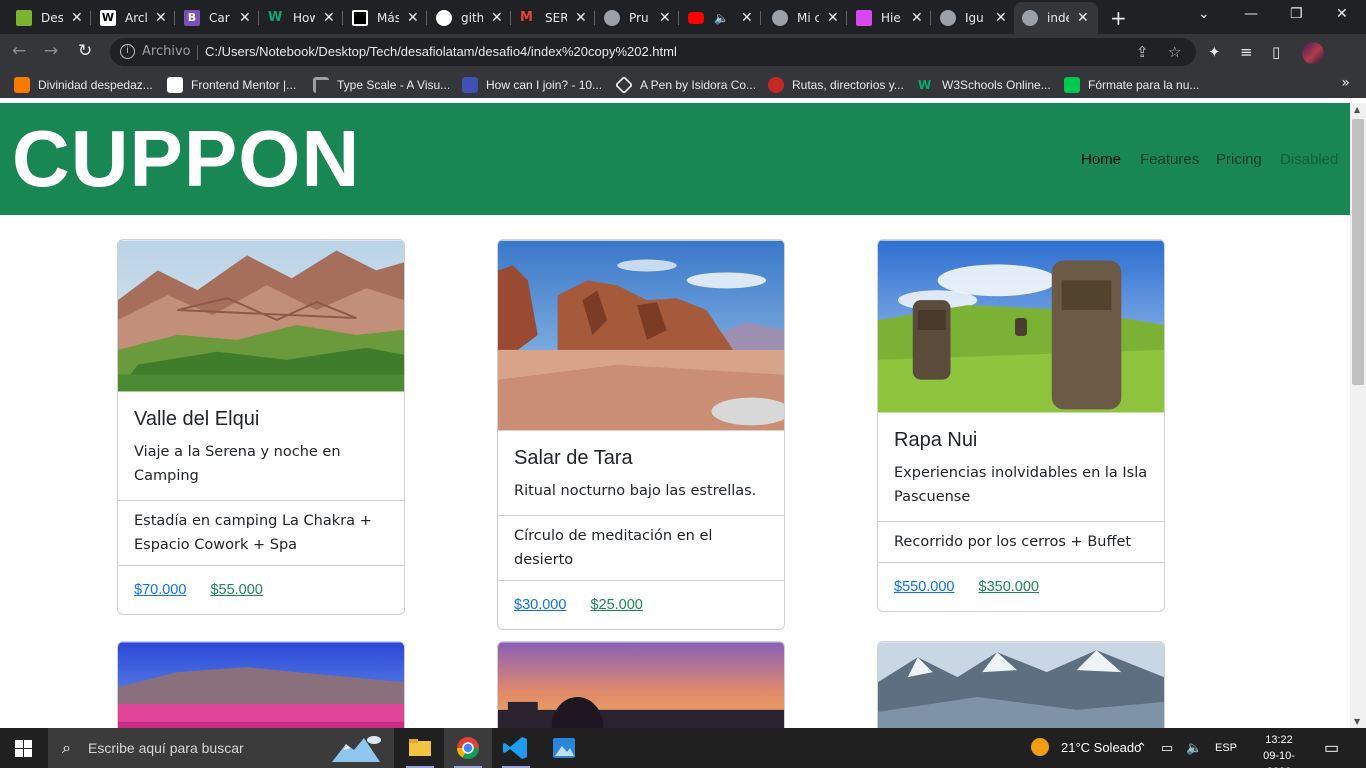 This screenshot has width=1366, height=768. I want to click on price-original-link: $70.000, so click(160, 590).